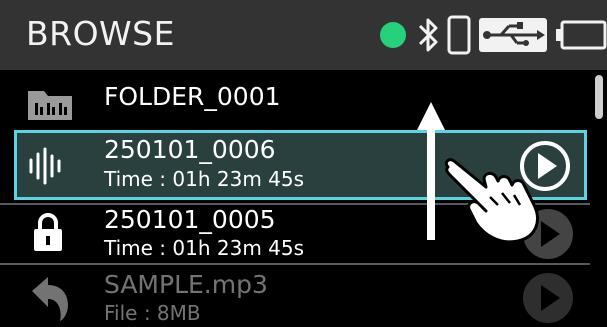  What do you see at coordinates (50, 299) in the screenshot?
I see `undo-arrow-icon` at bounding box center [50, 299].